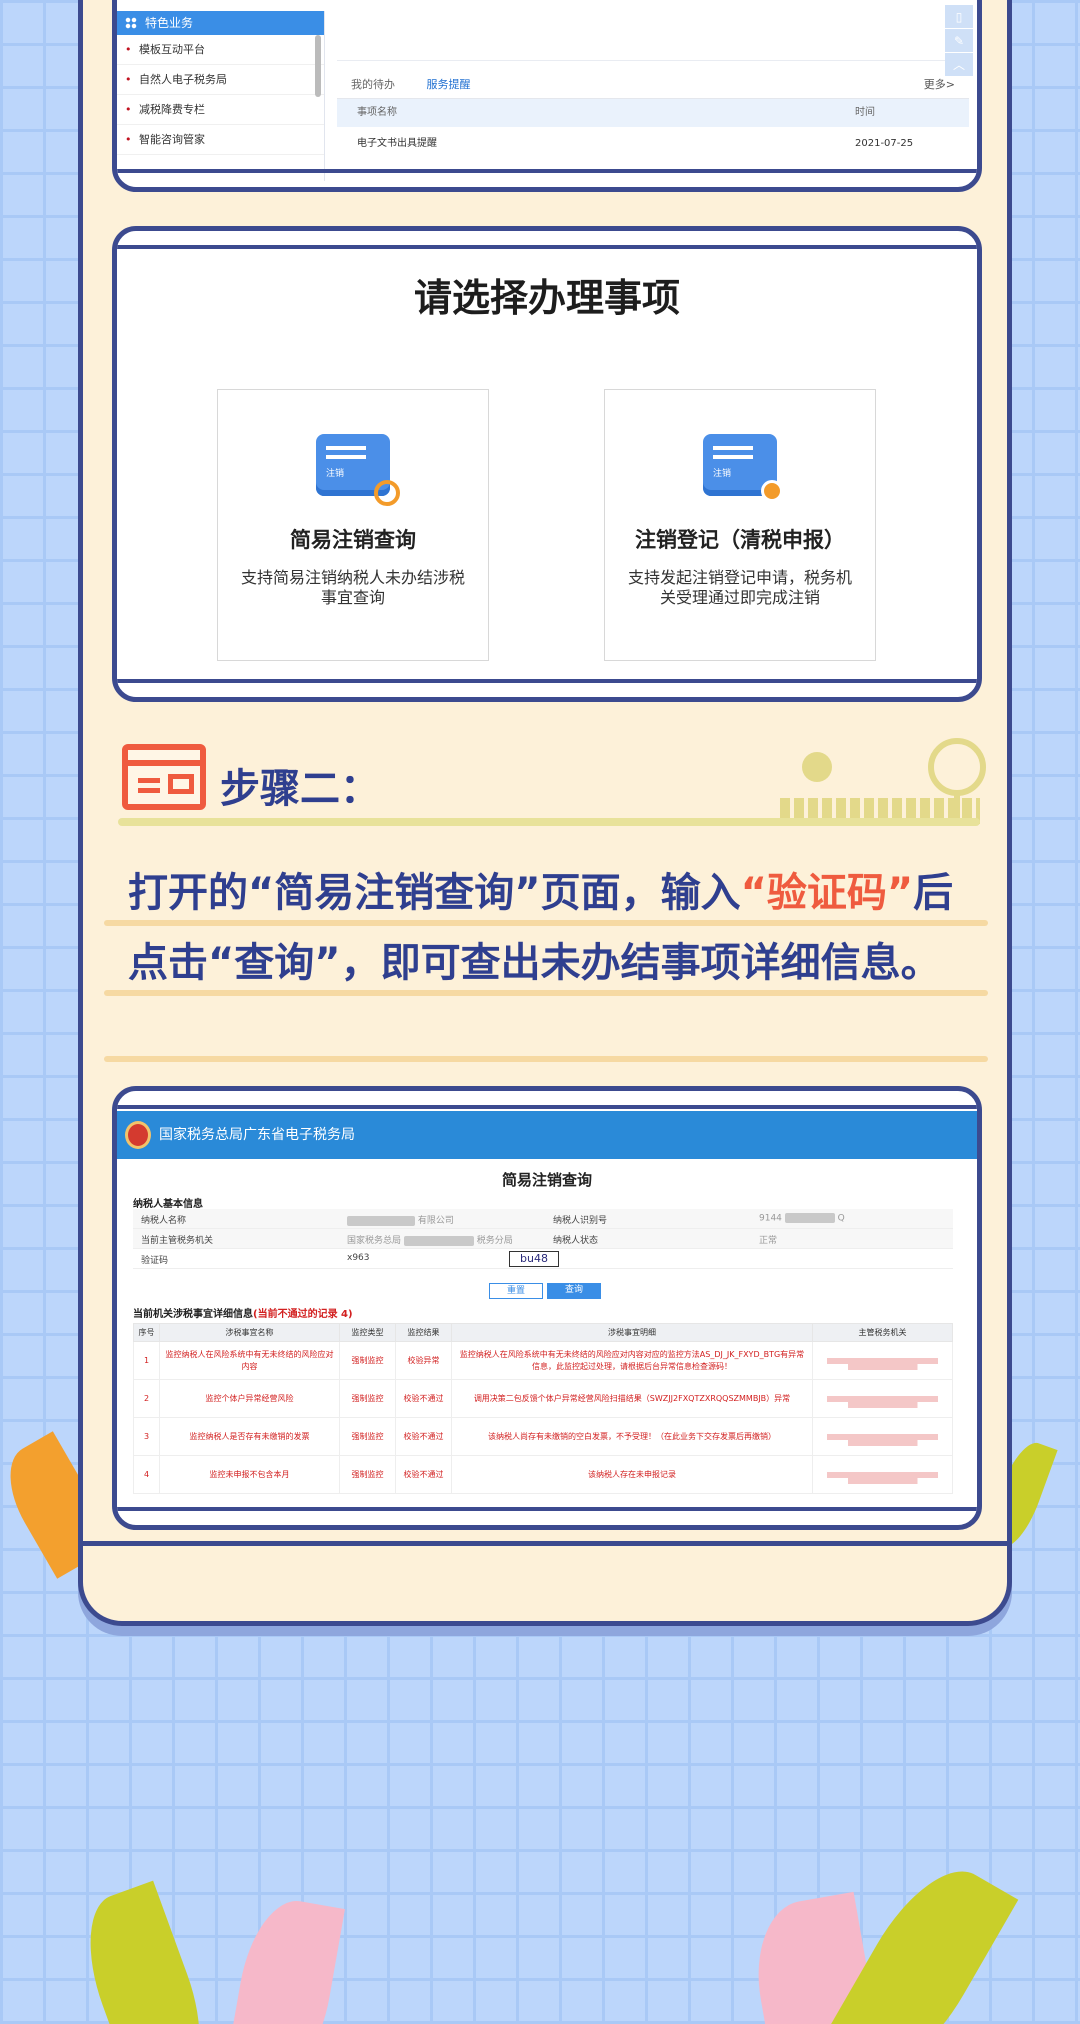 Image resolution: width=1080 pixels, height=2024 pixels. Describe the element at coordinates (516, 1291) in the screenshot. I see `reset-button: 重置` at that location.